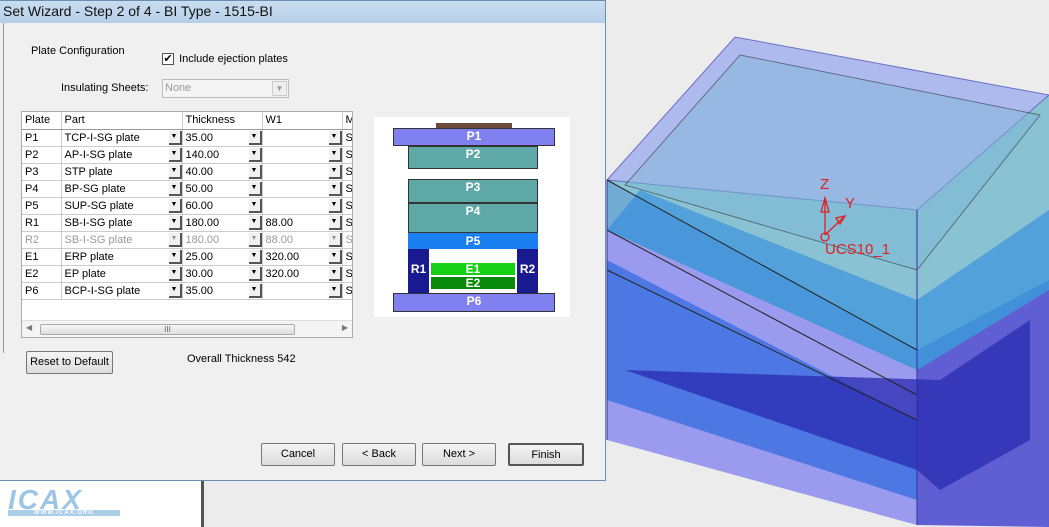 The width and height of the screenshot is (1049, 527). I want to click on back-button: < Back, so click(379, 454).